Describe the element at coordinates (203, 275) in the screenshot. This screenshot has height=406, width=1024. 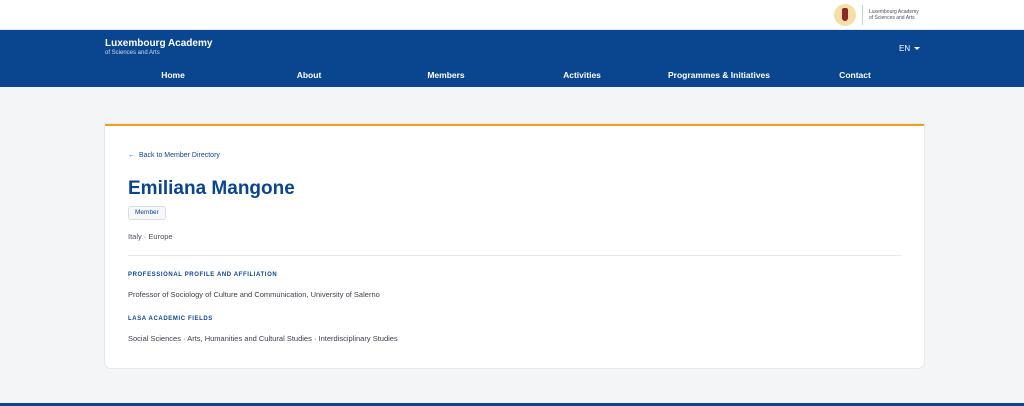
I see `affiliation-heading: PROFESSIONAL PROFILE AND AFFILIATION` at that location.